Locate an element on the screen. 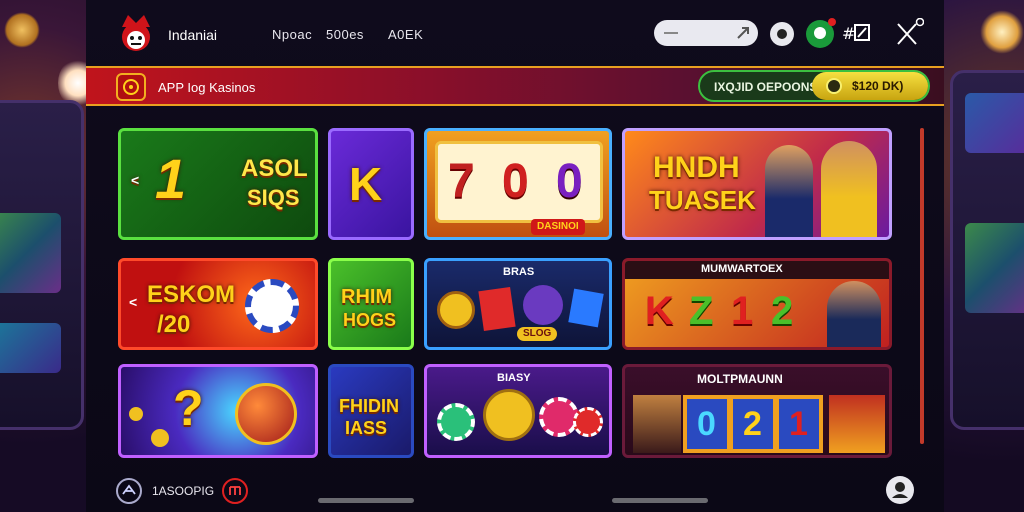 The image size is (1024, 512). tile-11-title: BIASY is located at coordinates (514, 378).